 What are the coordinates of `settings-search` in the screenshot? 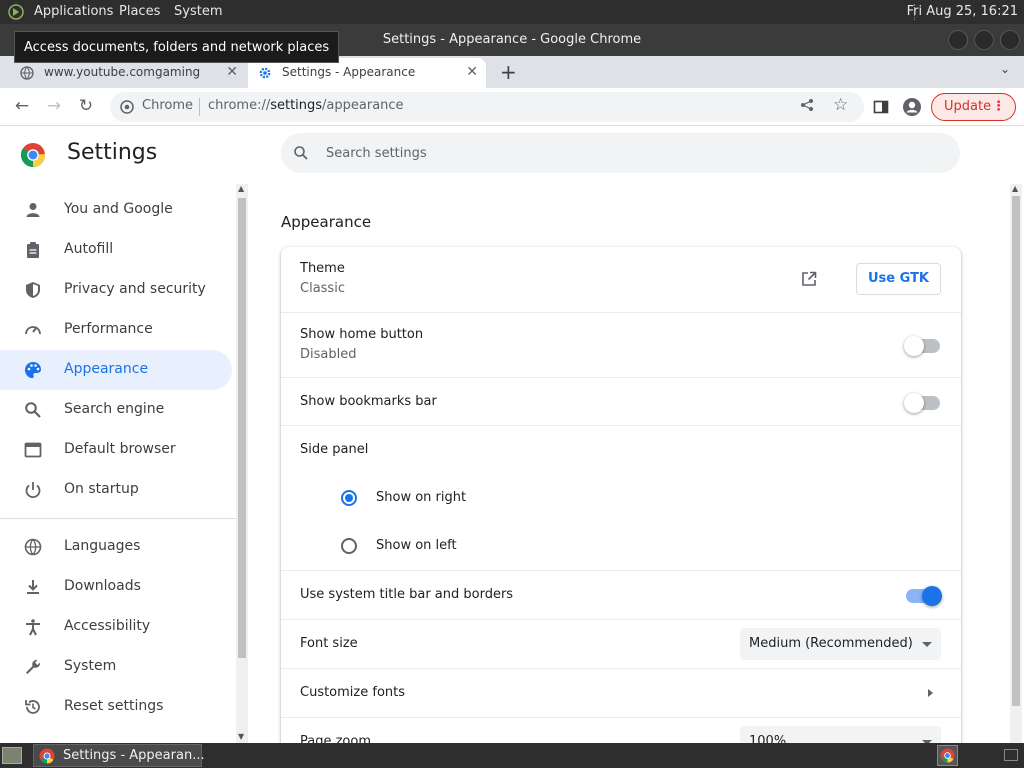 It's located at (620, 153).